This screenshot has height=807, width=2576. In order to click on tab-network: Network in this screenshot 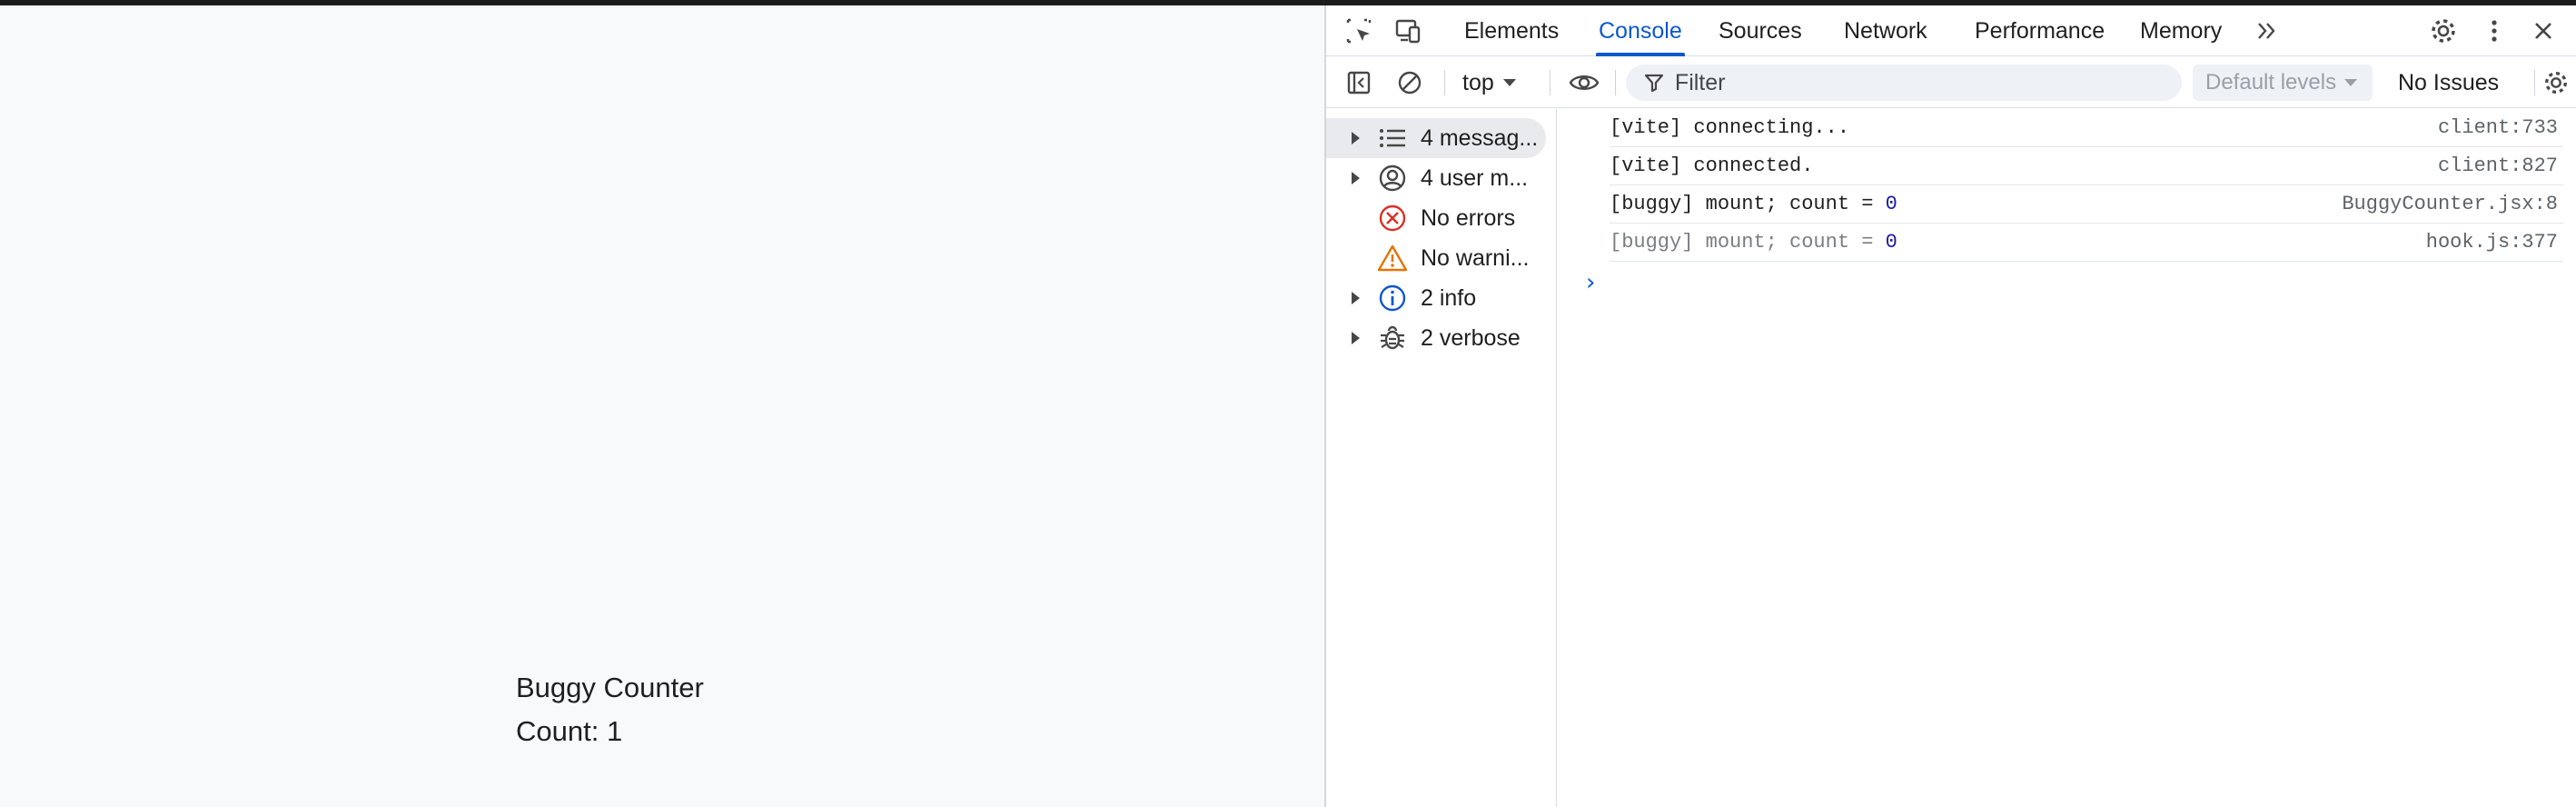, I will do `click(1885, 30)`.